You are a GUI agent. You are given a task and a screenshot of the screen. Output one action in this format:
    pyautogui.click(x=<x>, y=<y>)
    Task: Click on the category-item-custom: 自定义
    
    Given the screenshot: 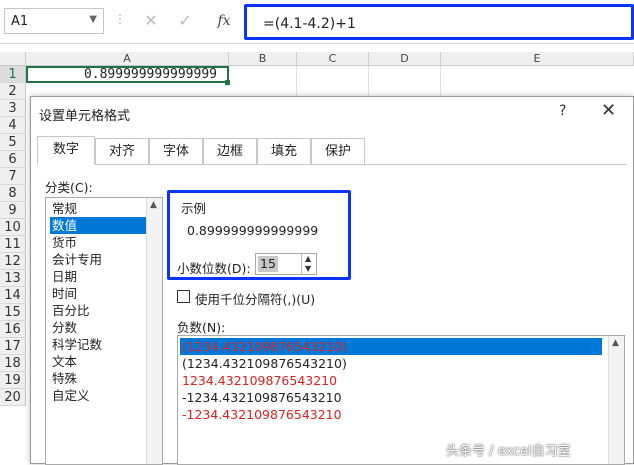 What is the action you would take?
    pyautogui.click(x=101, y=395)
    